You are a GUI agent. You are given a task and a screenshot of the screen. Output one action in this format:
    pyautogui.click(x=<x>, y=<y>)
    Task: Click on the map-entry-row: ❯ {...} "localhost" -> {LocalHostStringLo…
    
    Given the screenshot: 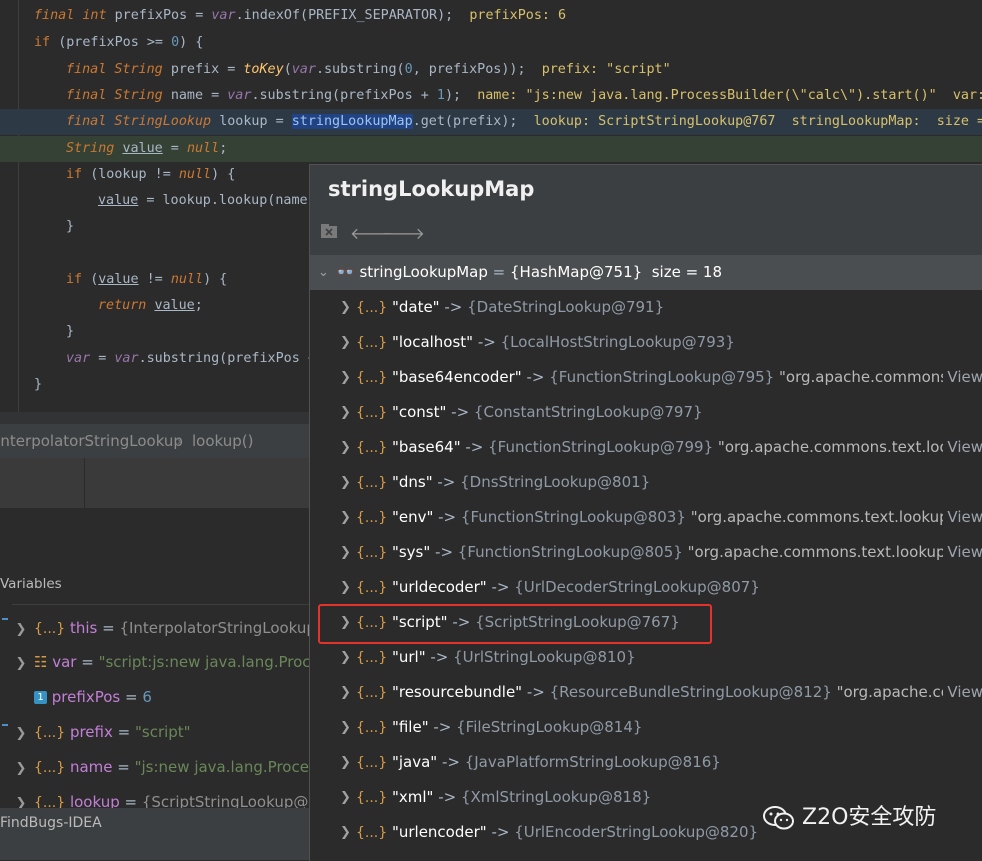 What is the action you would take?
    pyautogui.click(x=646, y=342)
    